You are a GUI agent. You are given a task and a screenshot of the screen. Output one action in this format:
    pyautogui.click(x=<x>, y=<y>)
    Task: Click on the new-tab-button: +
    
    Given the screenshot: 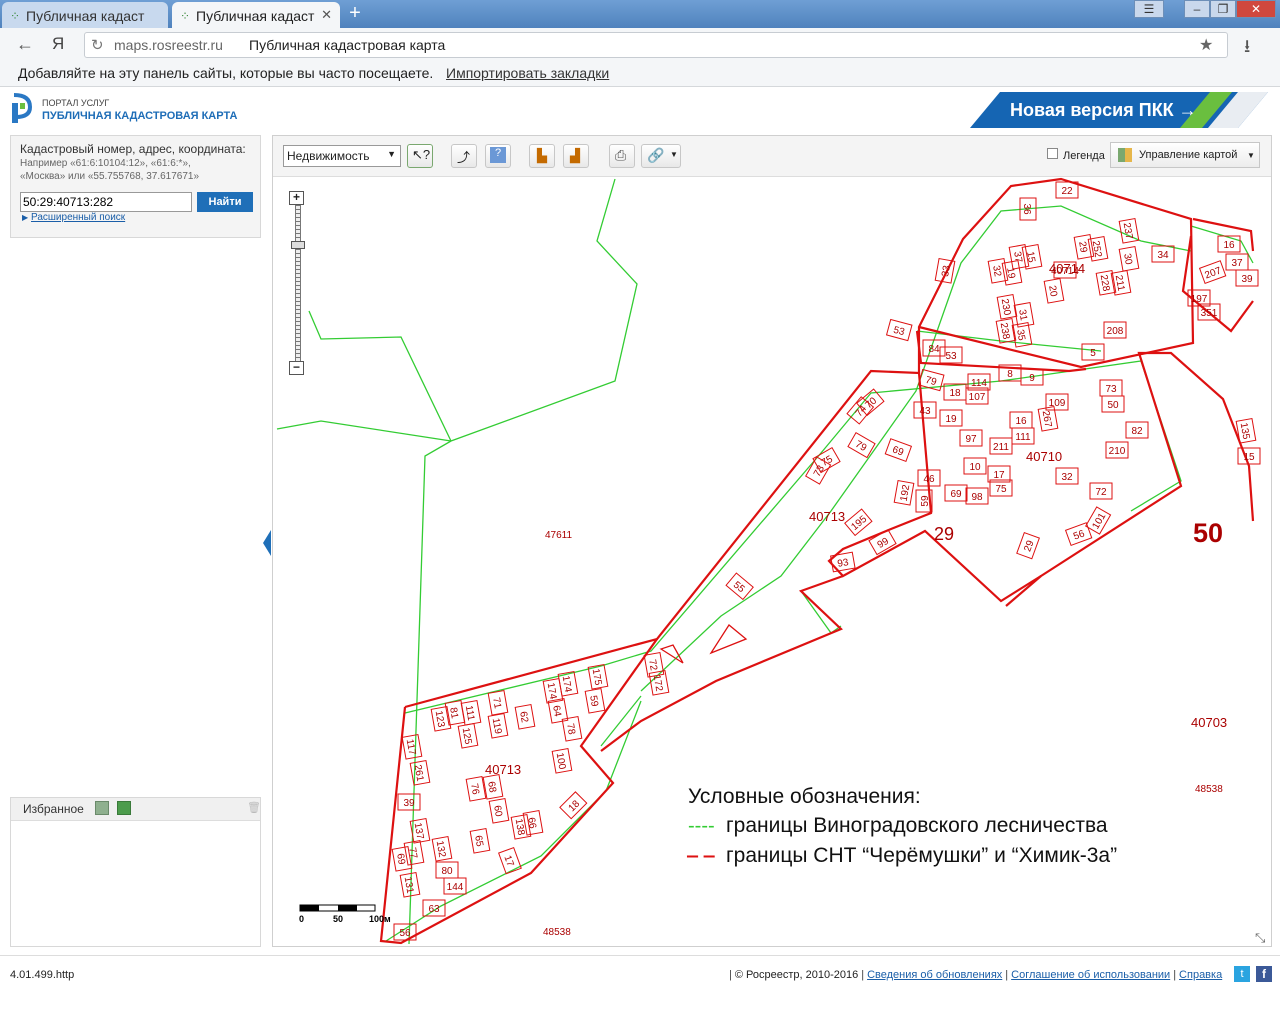 What is the action you would take?
    pyautogui.click(x=355, y=13)
    